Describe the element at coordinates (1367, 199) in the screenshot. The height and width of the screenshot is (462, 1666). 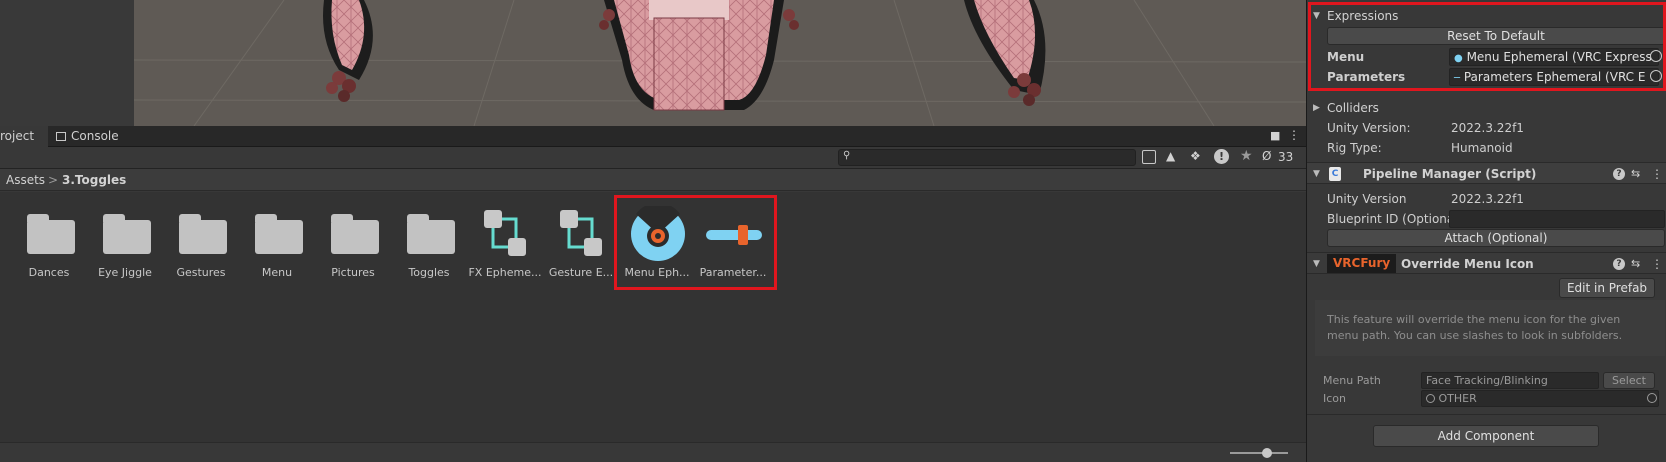
I see `pipeline-unity-version-label: Unity Version` at that location.